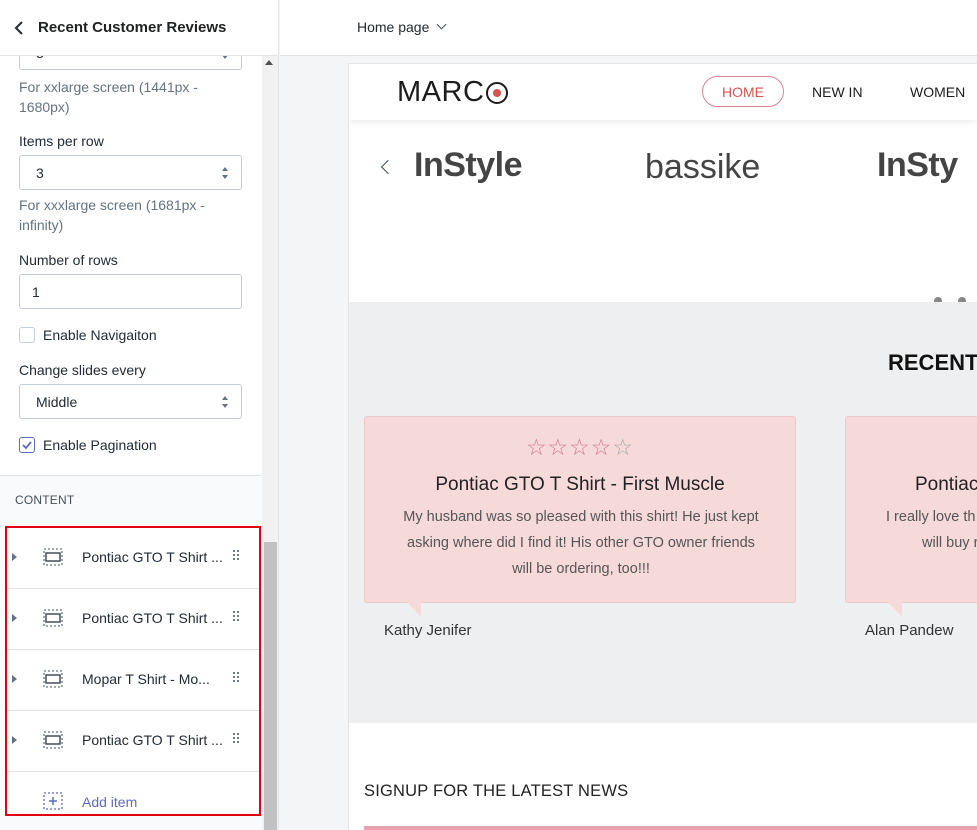 This screenshot has height=830, width=977. Describe the element at coordinates (932, 362) in the screenshot. I see `reviews-title: RECENT` at that location.